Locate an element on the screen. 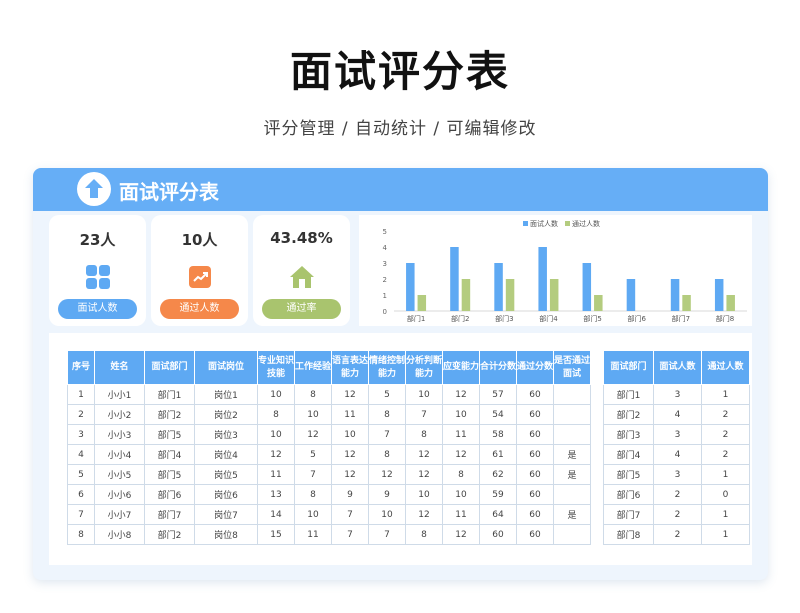 This screenshot has height=613, width=800. score-cell: 岗位2 is located at coordinates (226, 414).